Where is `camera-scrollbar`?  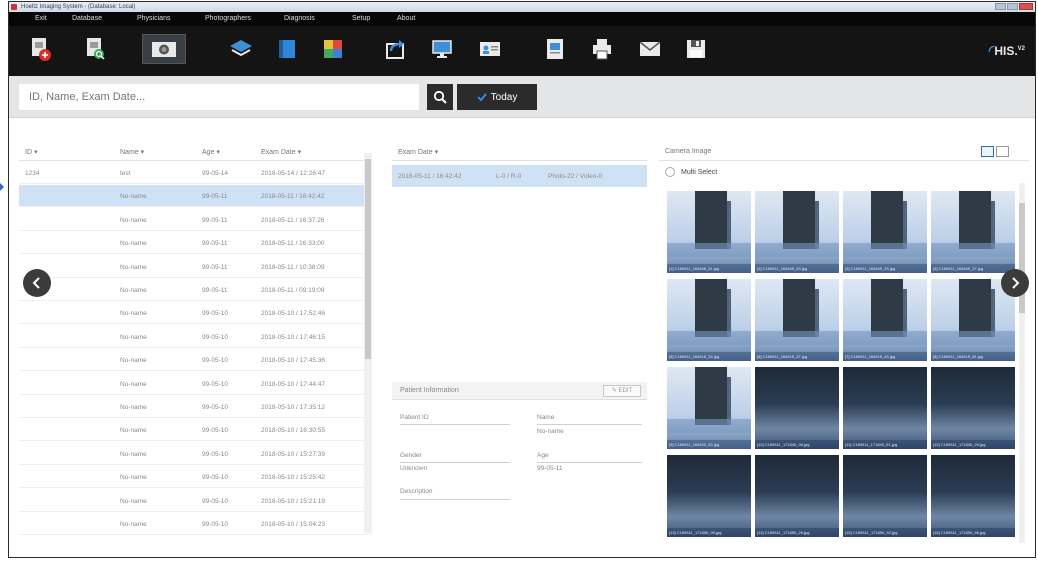
camera-scrollbar is located at coordinates (1022, 363).